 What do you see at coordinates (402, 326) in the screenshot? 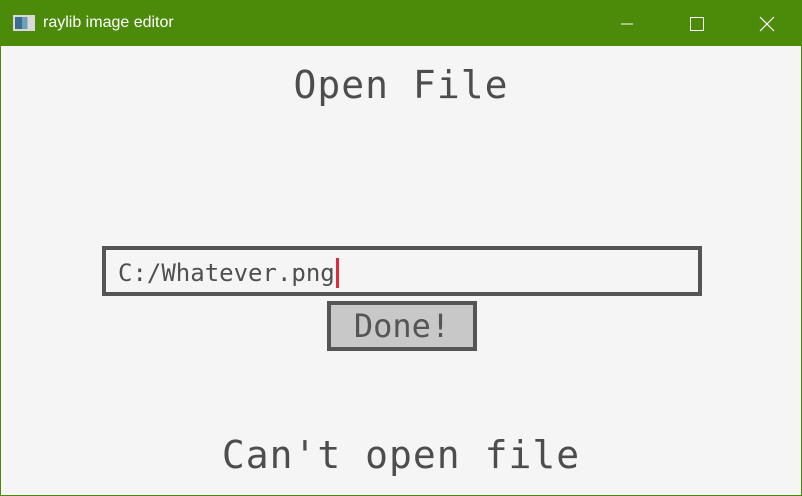
I see `done-button: Done!` at bounding box center [402, 326].